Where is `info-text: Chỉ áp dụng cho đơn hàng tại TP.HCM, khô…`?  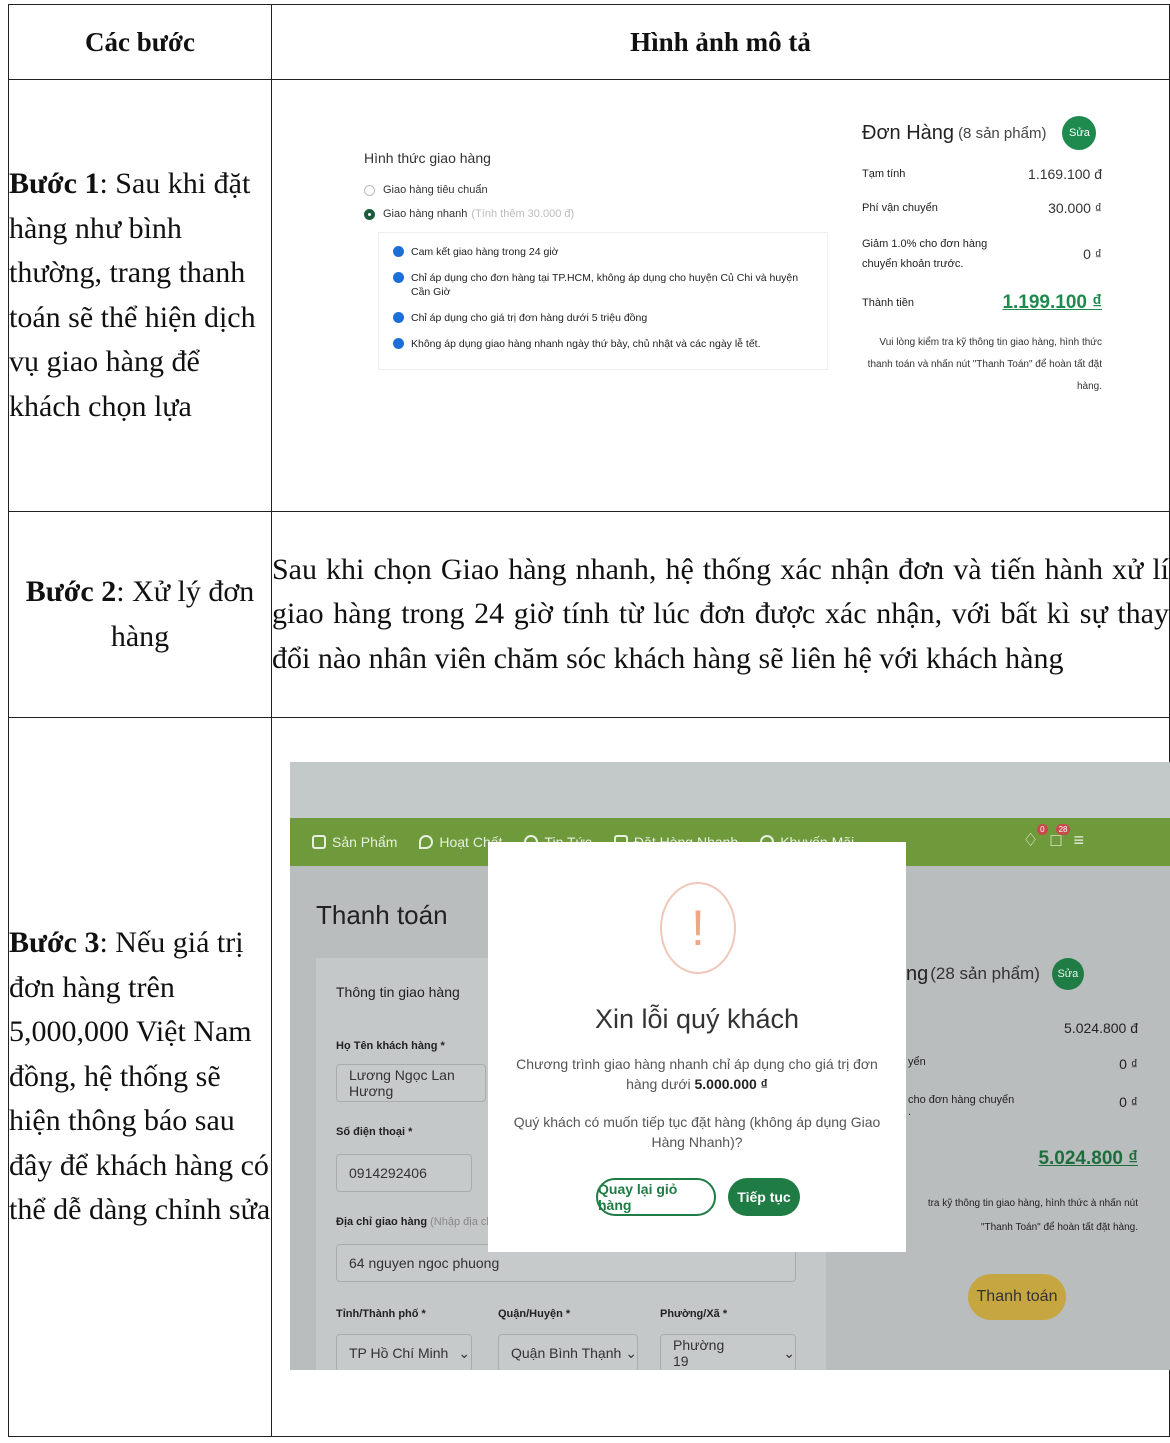 info-text: Chỉ áp dụng cho đơn hàng tại TP.HCM, khô… is located at coordinates (605, 285).